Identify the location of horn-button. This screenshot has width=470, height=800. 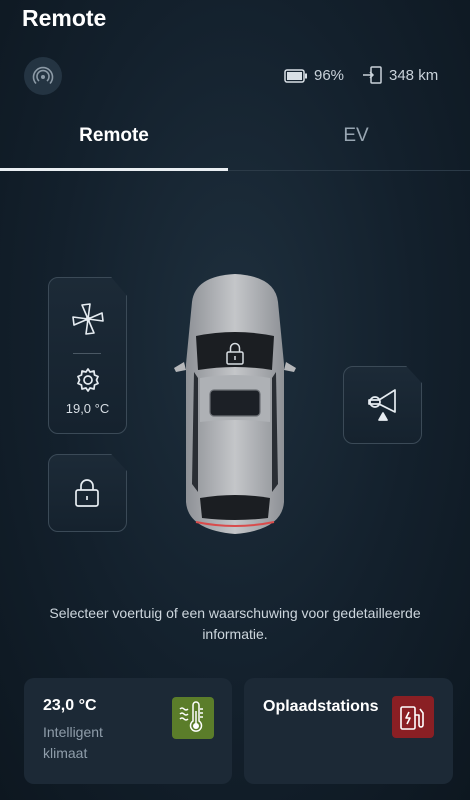
(383, 405).